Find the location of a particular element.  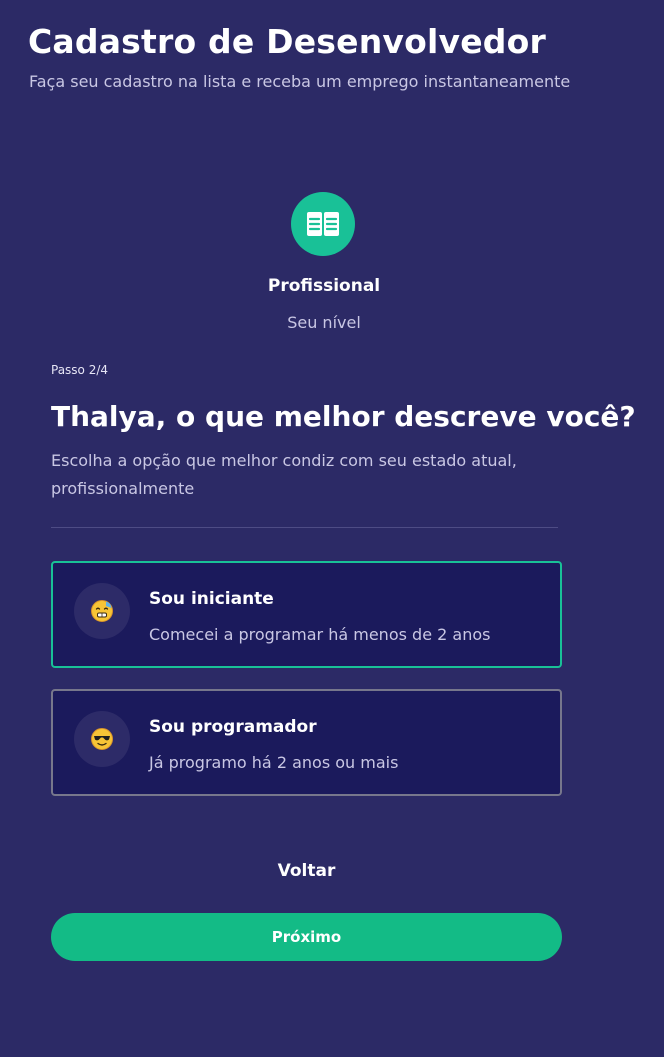

nervous-face-icon is located at coordinates (102, 611).